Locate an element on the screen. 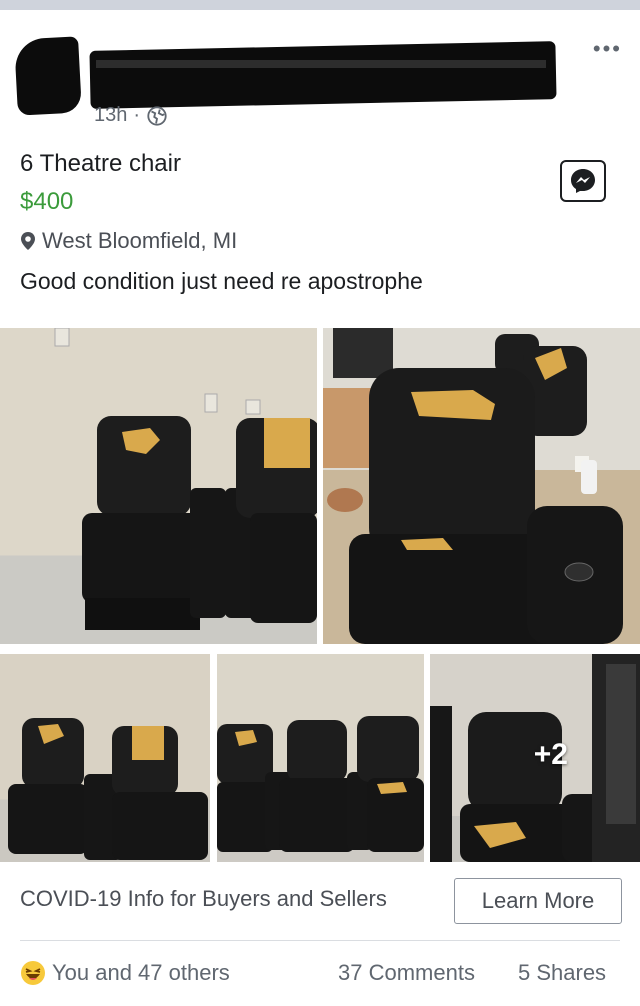 This screenshot has width=640, height=1006. shares-count: 5 Shares is located at coordinates (562, 973).